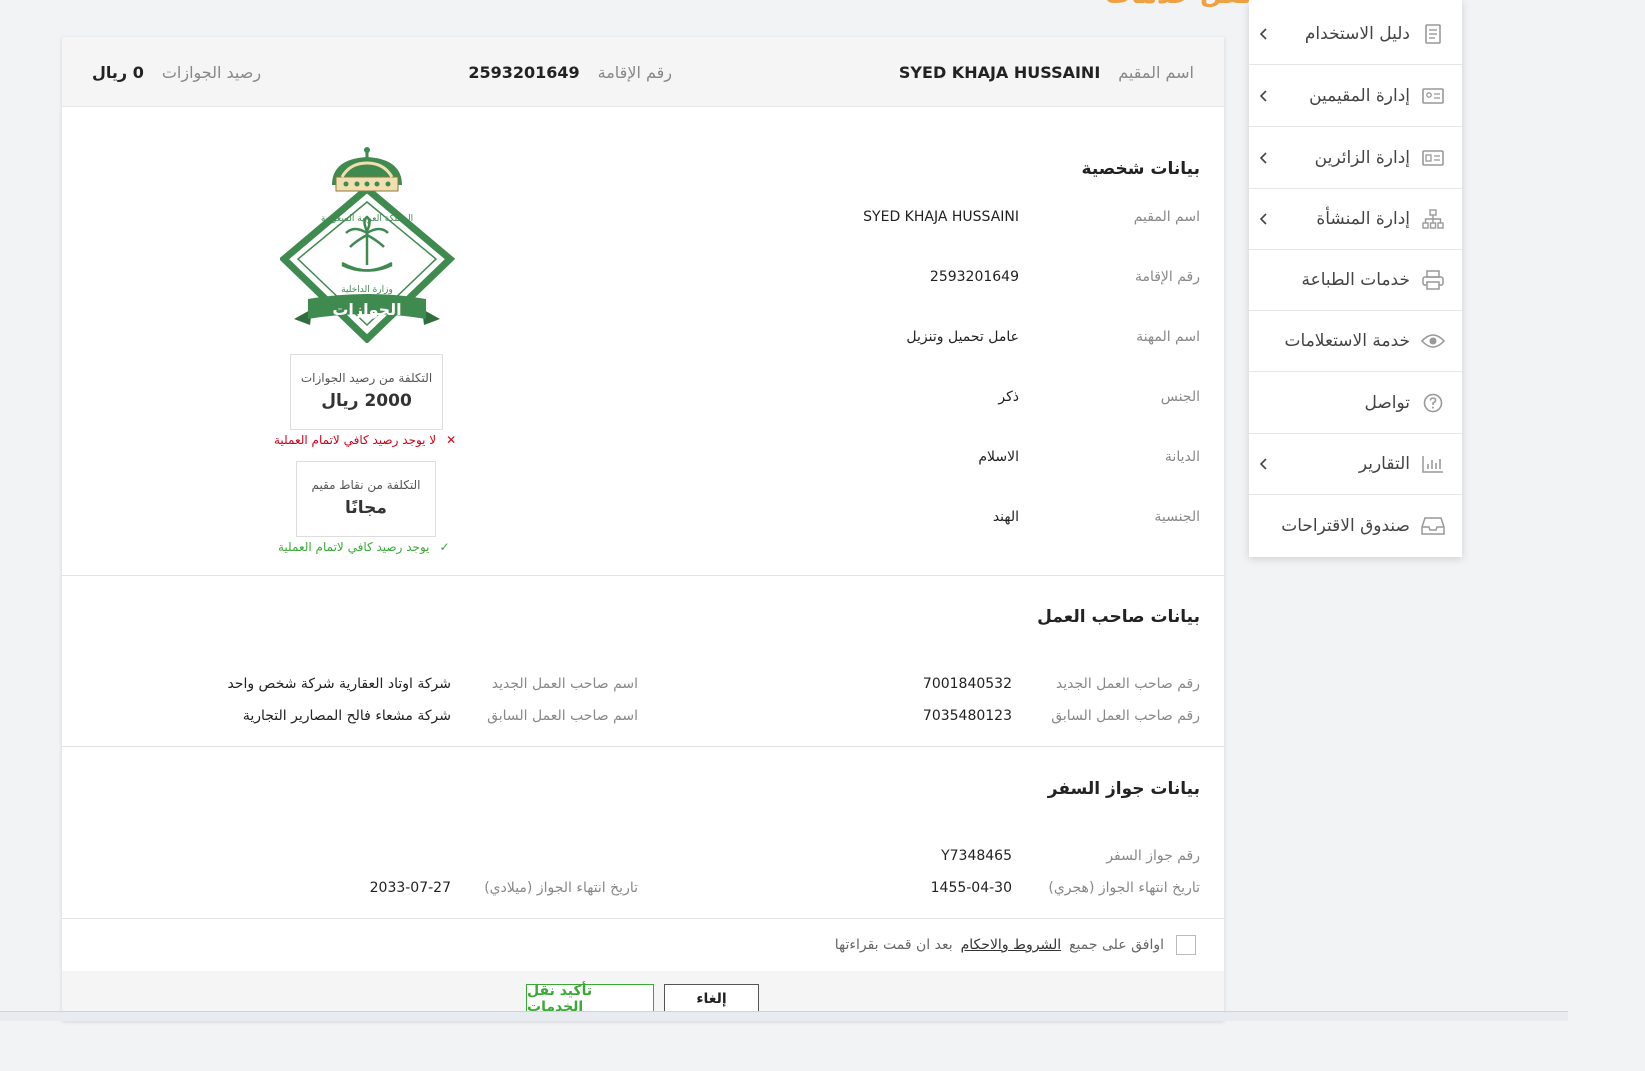 The image size is (1645, 1071). What do you see at coordinates (1127, 684) in the screenshot?
I see `field-label: رقم صاحب العمل الجديد` at bounding box center [1127, 684].